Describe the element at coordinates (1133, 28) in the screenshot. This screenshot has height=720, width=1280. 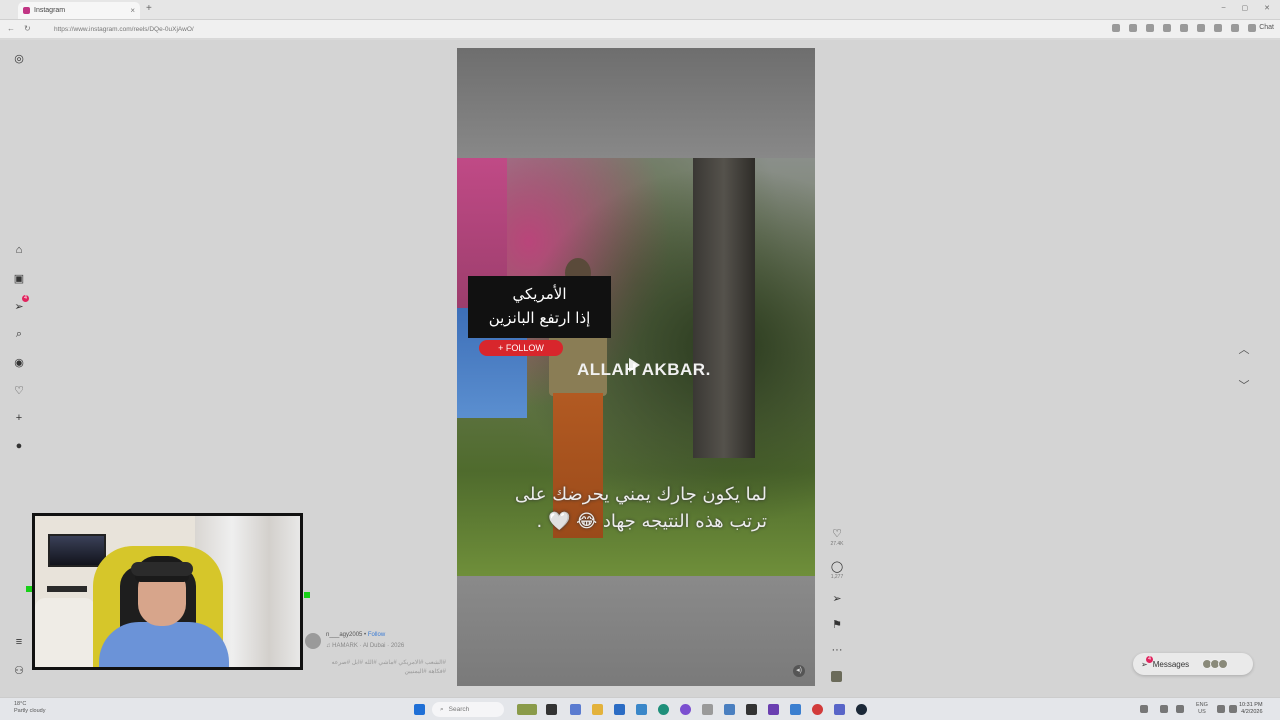
I see `favorite-star-icon` at that location.